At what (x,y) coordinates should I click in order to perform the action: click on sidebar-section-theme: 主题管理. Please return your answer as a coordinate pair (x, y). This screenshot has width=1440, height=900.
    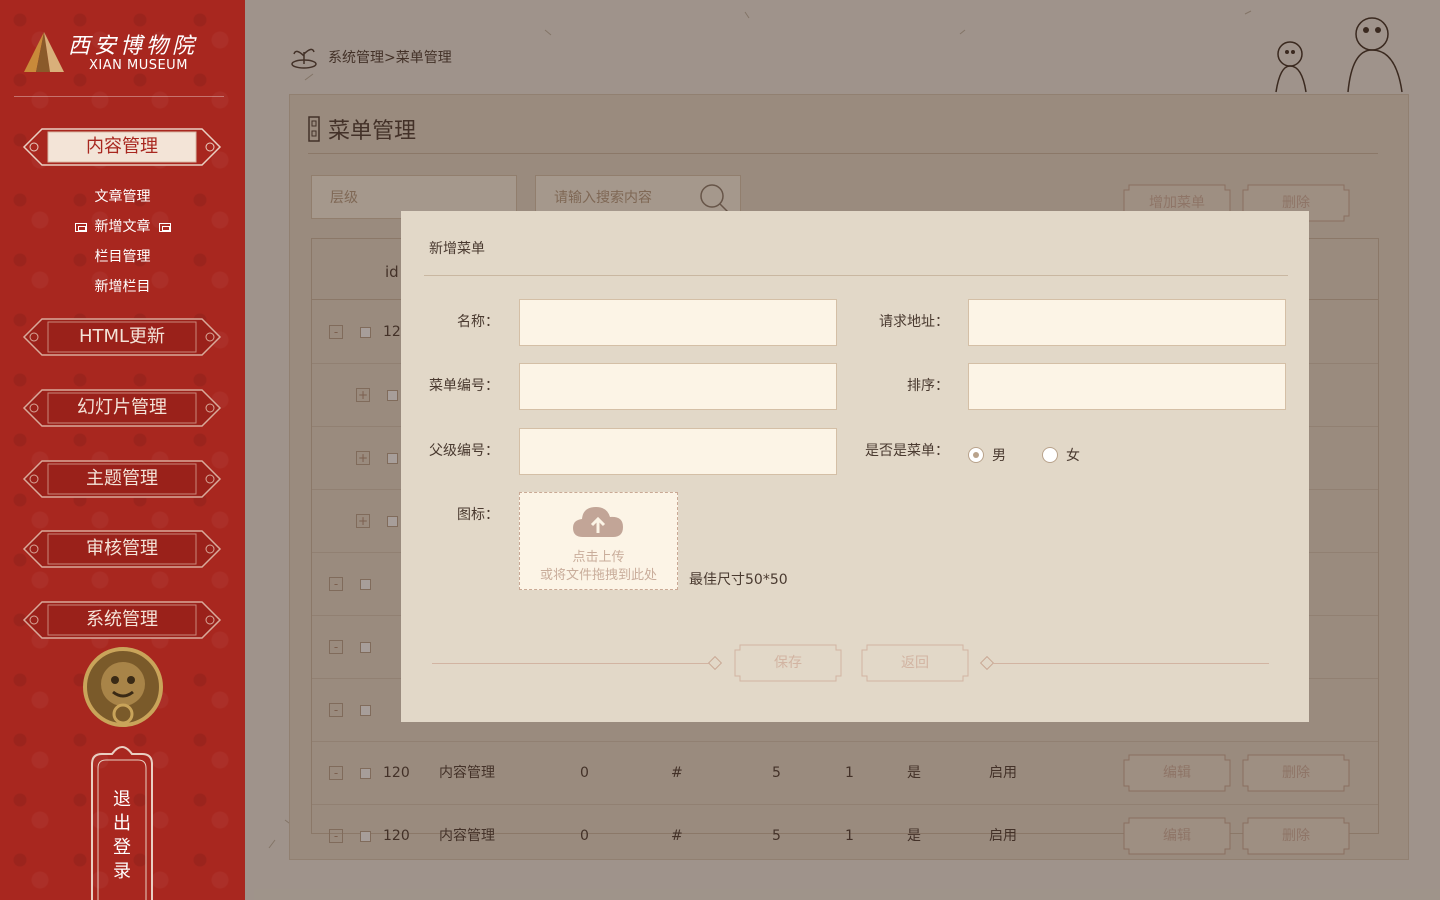
    Looking at the image, I should click on (122, 479).